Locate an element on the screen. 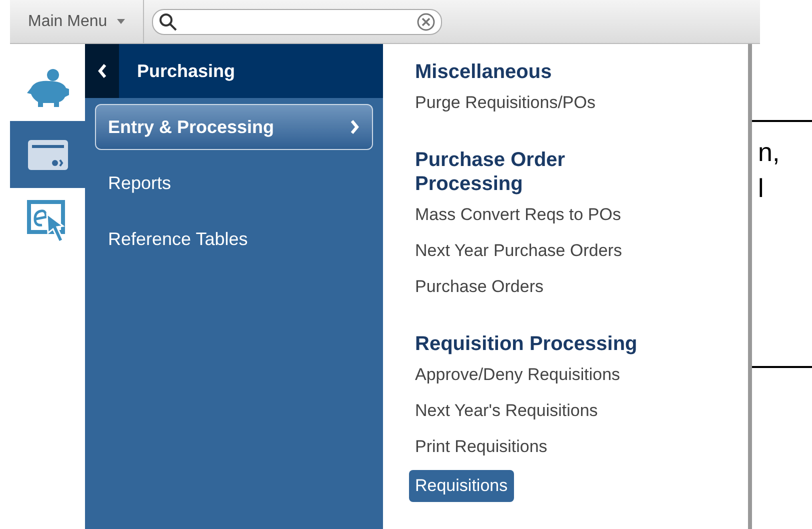 The width and height of the screenshot is (812, 529). submenu-item: Reference Tables is located at coordinates (234, 239).